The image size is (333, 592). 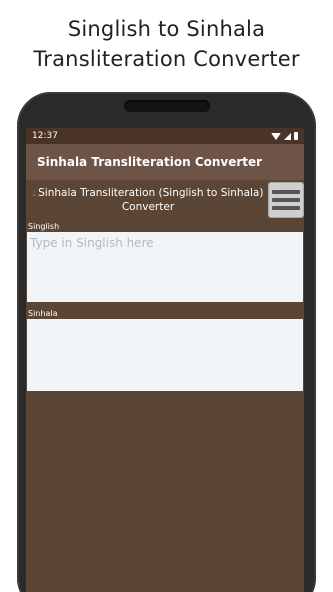 What do you see at coordinates (150, 162) in the screenshot?
I see `app-title: Sinhala Transliteration Converter` at bounding box center [150, 162].